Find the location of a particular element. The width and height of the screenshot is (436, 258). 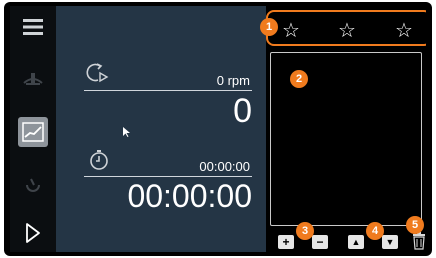

mouse-cursor-icon is located at coordinates (127, 133).